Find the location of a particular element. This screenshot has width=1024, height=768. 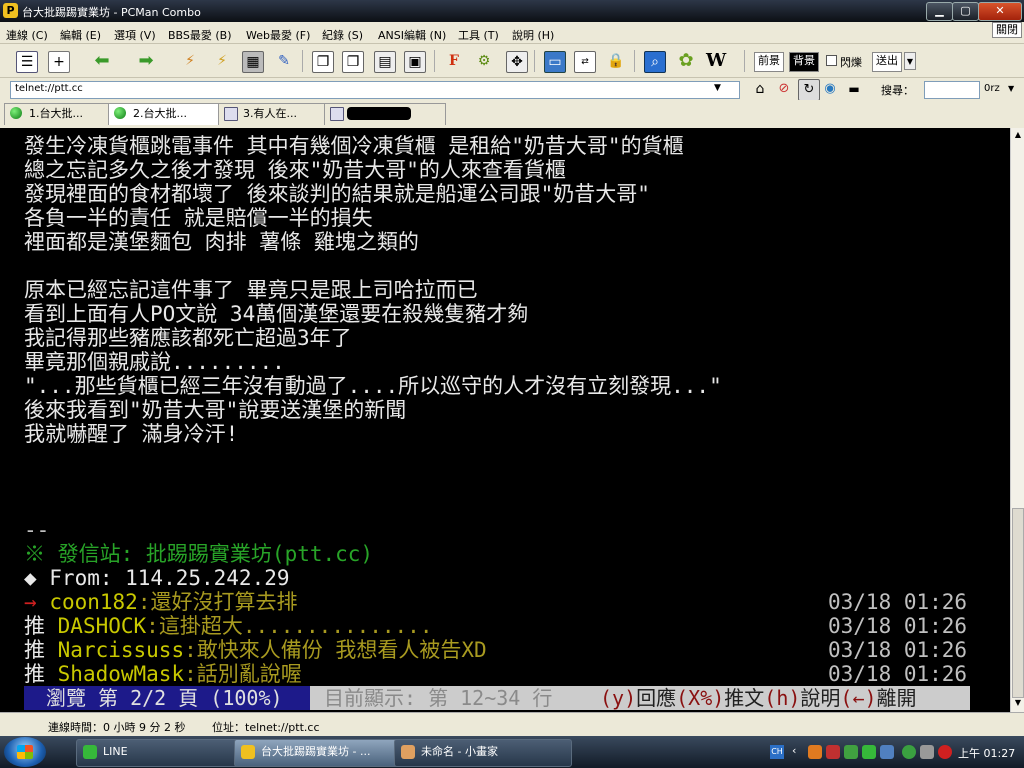

taskbar-item-paint: 未命名 - 小畫家 is located at coordinates (483, 753).